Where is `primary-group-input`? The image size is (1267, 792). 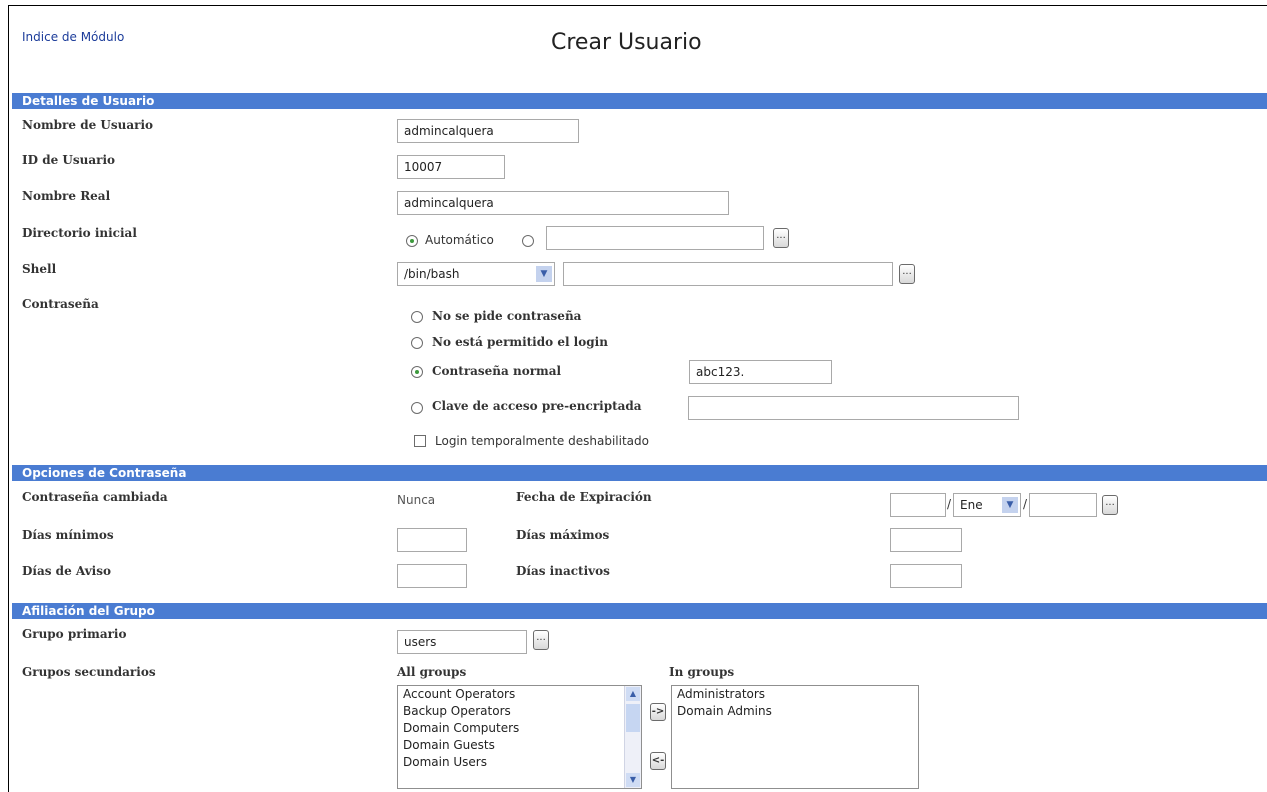 primary-group-input is located at coordinates (462, 642).